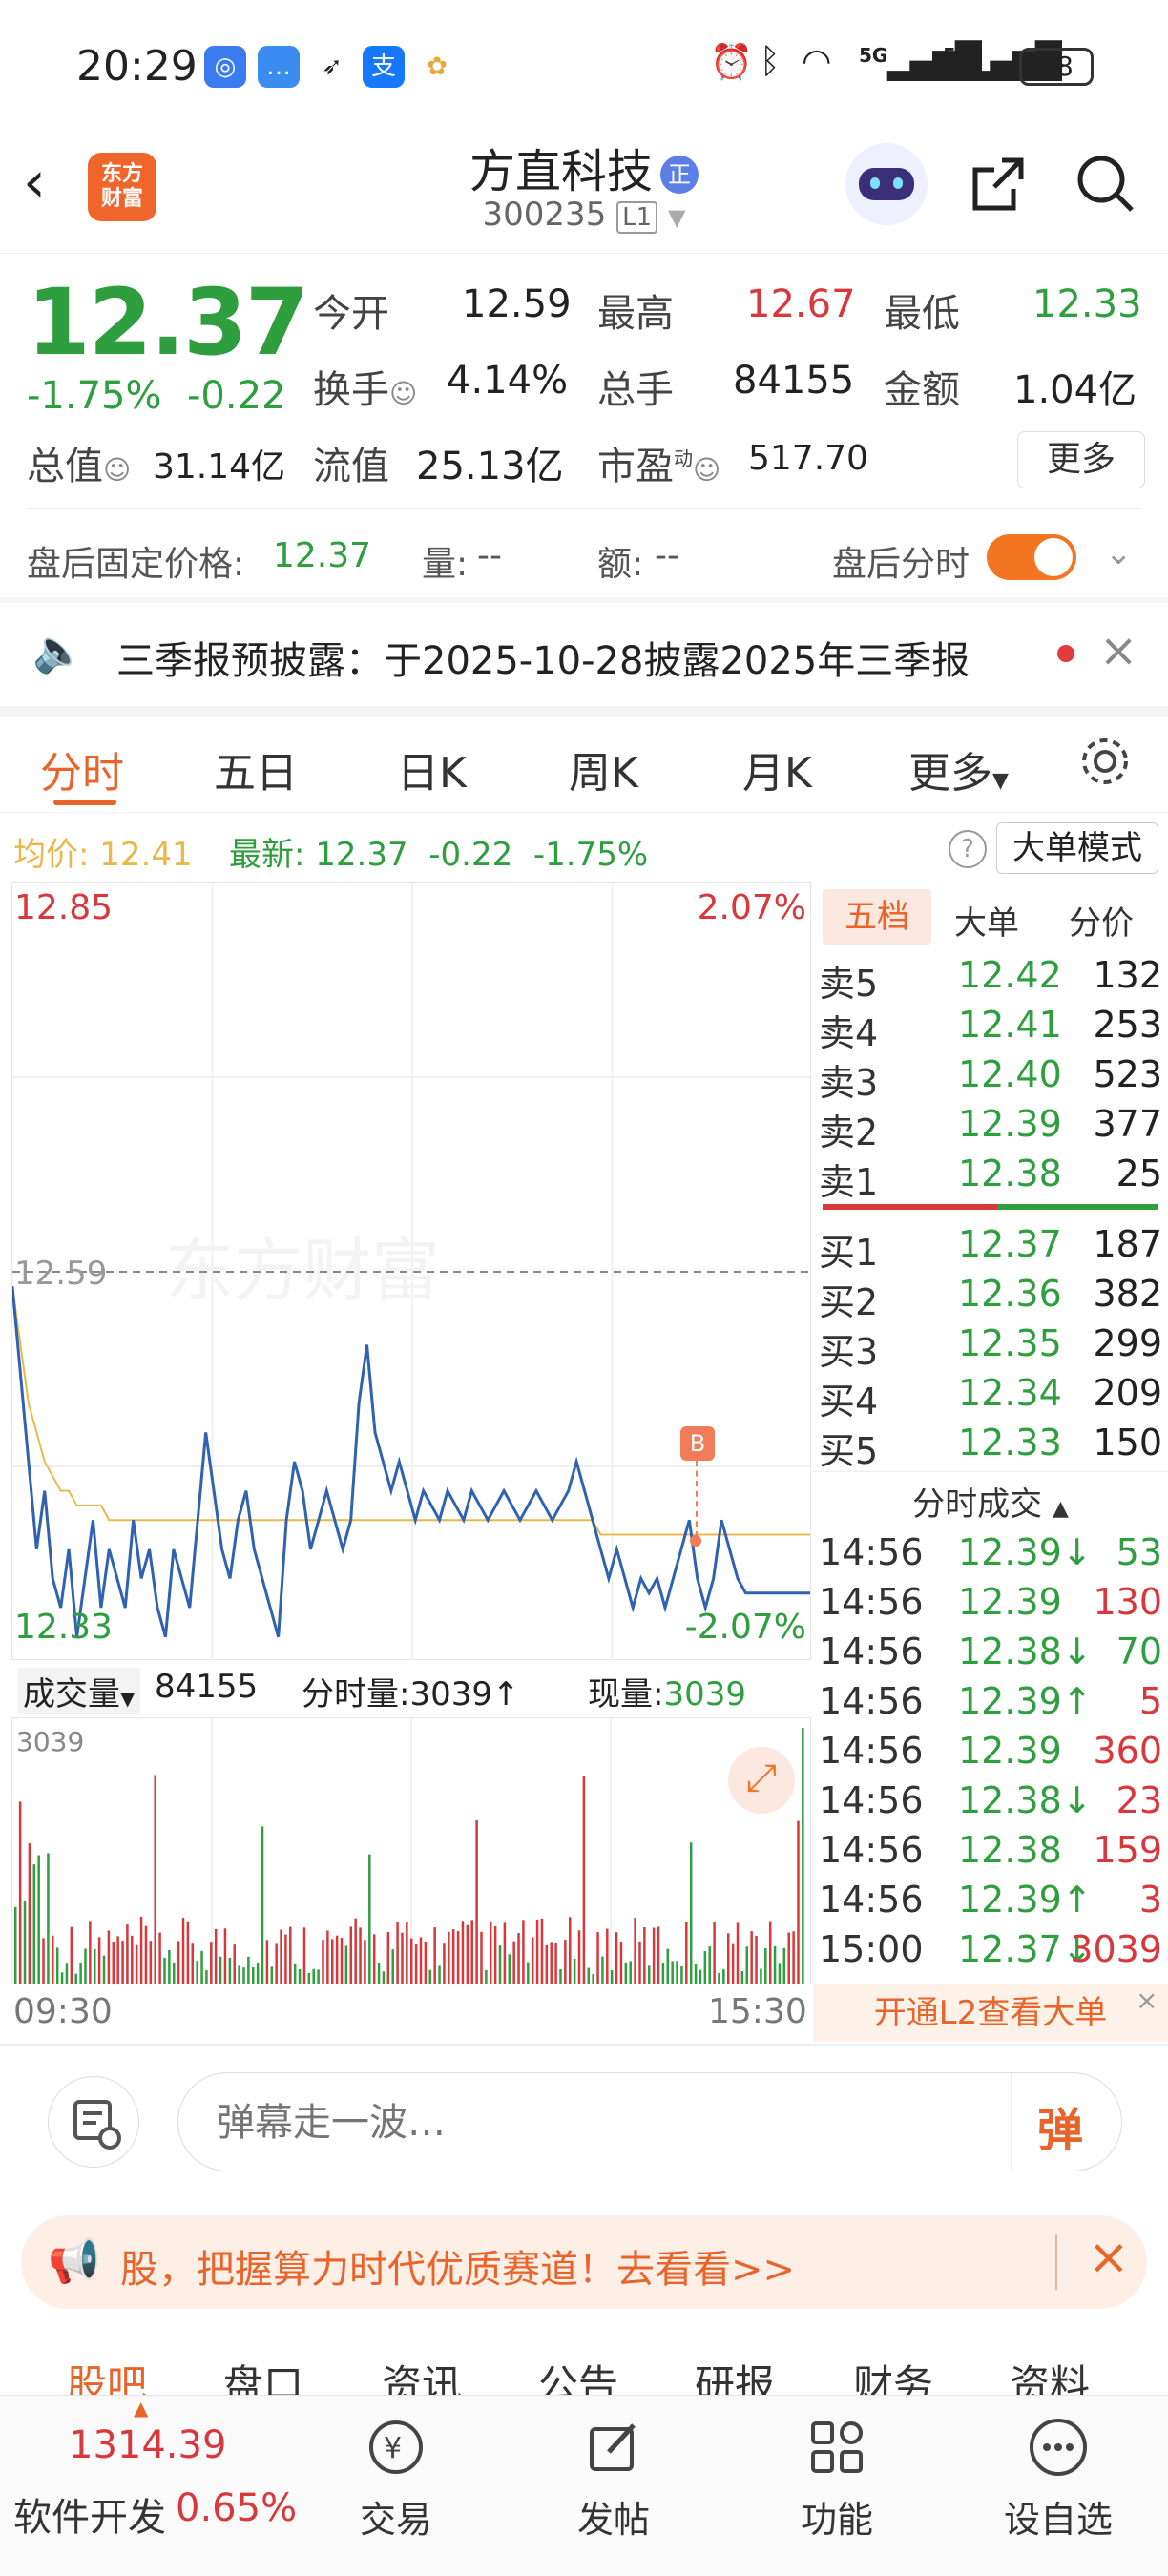 The image size is (1168, 2576). Describe the element at coordinates (1081, 459) in the screenshot. I see `more-button: 更多` at that location.